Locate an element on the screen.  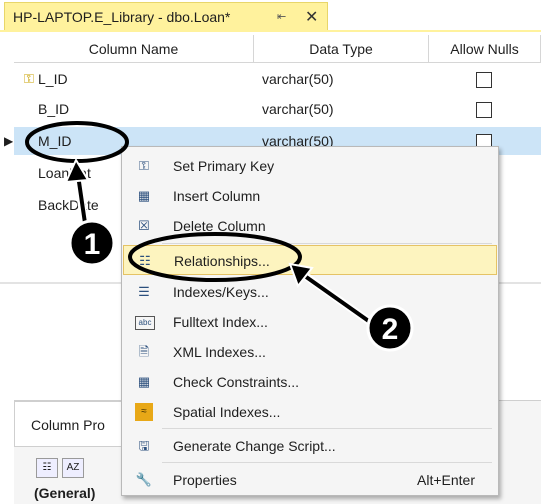
row-selector-arrow-icon: ▶ is located at coordinates (9, 141).